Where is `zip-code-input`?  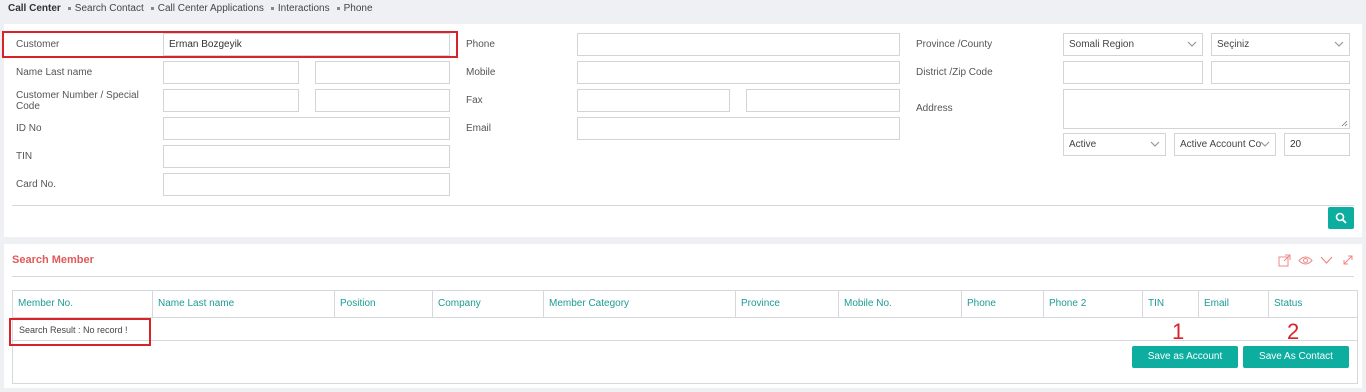 zip-code-input is located at coordinates (1280, 72).